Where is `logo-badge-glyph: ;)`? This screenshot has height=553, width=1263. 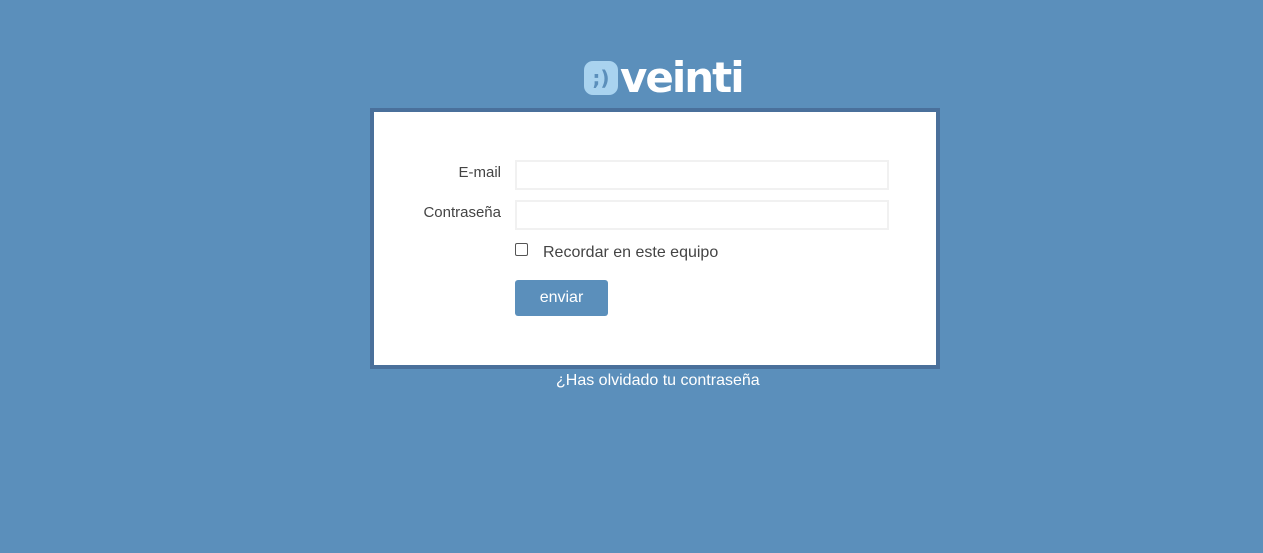
logo-badge-glyph: ;) is located at coordinates (601, 78).